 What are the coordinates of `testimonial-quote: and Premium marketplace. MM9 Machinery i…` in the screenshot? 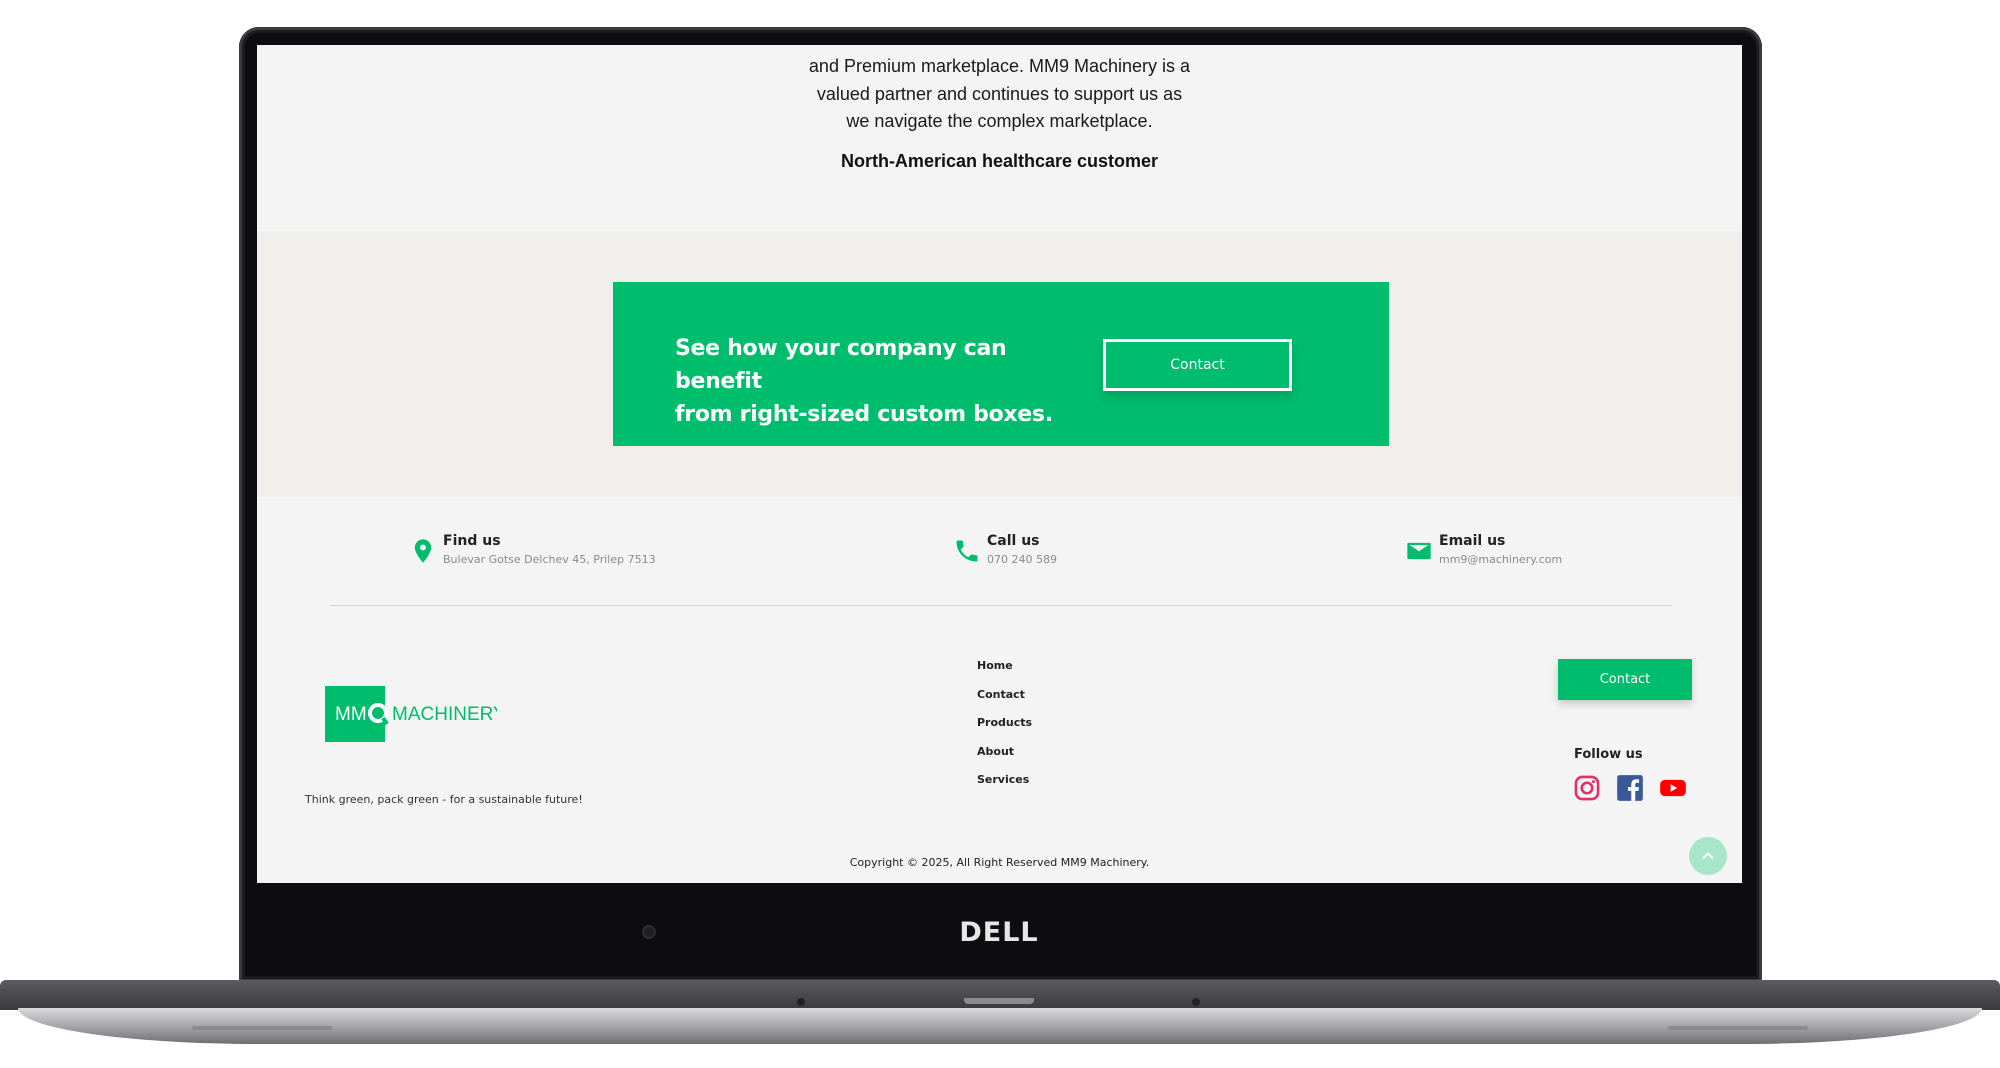 It's located at (999, 94).